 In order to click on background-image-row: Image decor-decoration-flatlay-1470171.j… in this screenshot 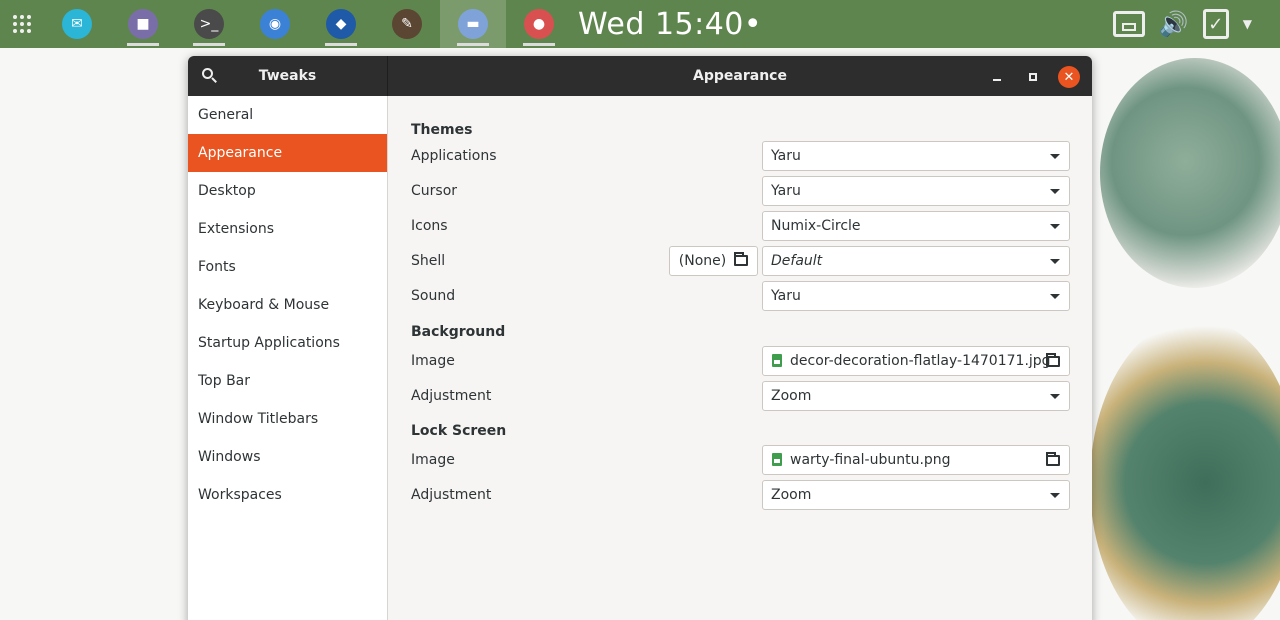, I will do `click(740, 360)`.